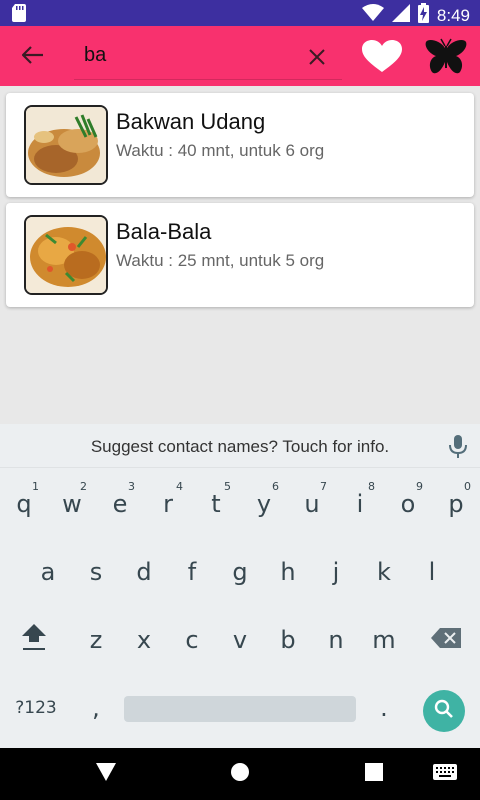 The height and width of the screenshot is (800, 480). I want to click on suggestion-text: Suggest contact names? Touch for info., so click(240, 446).